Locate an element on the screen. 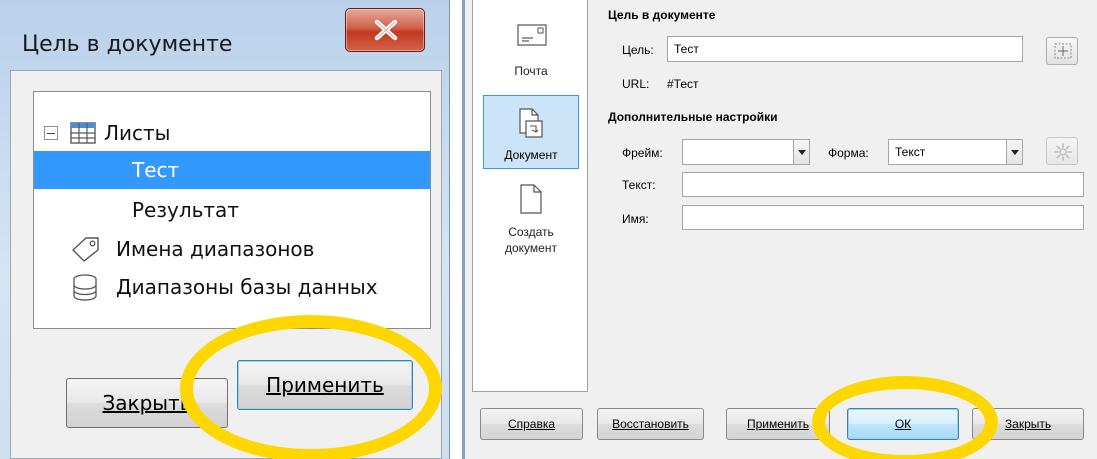  tree-item-result: Результат is located at coordinates (232, 210).